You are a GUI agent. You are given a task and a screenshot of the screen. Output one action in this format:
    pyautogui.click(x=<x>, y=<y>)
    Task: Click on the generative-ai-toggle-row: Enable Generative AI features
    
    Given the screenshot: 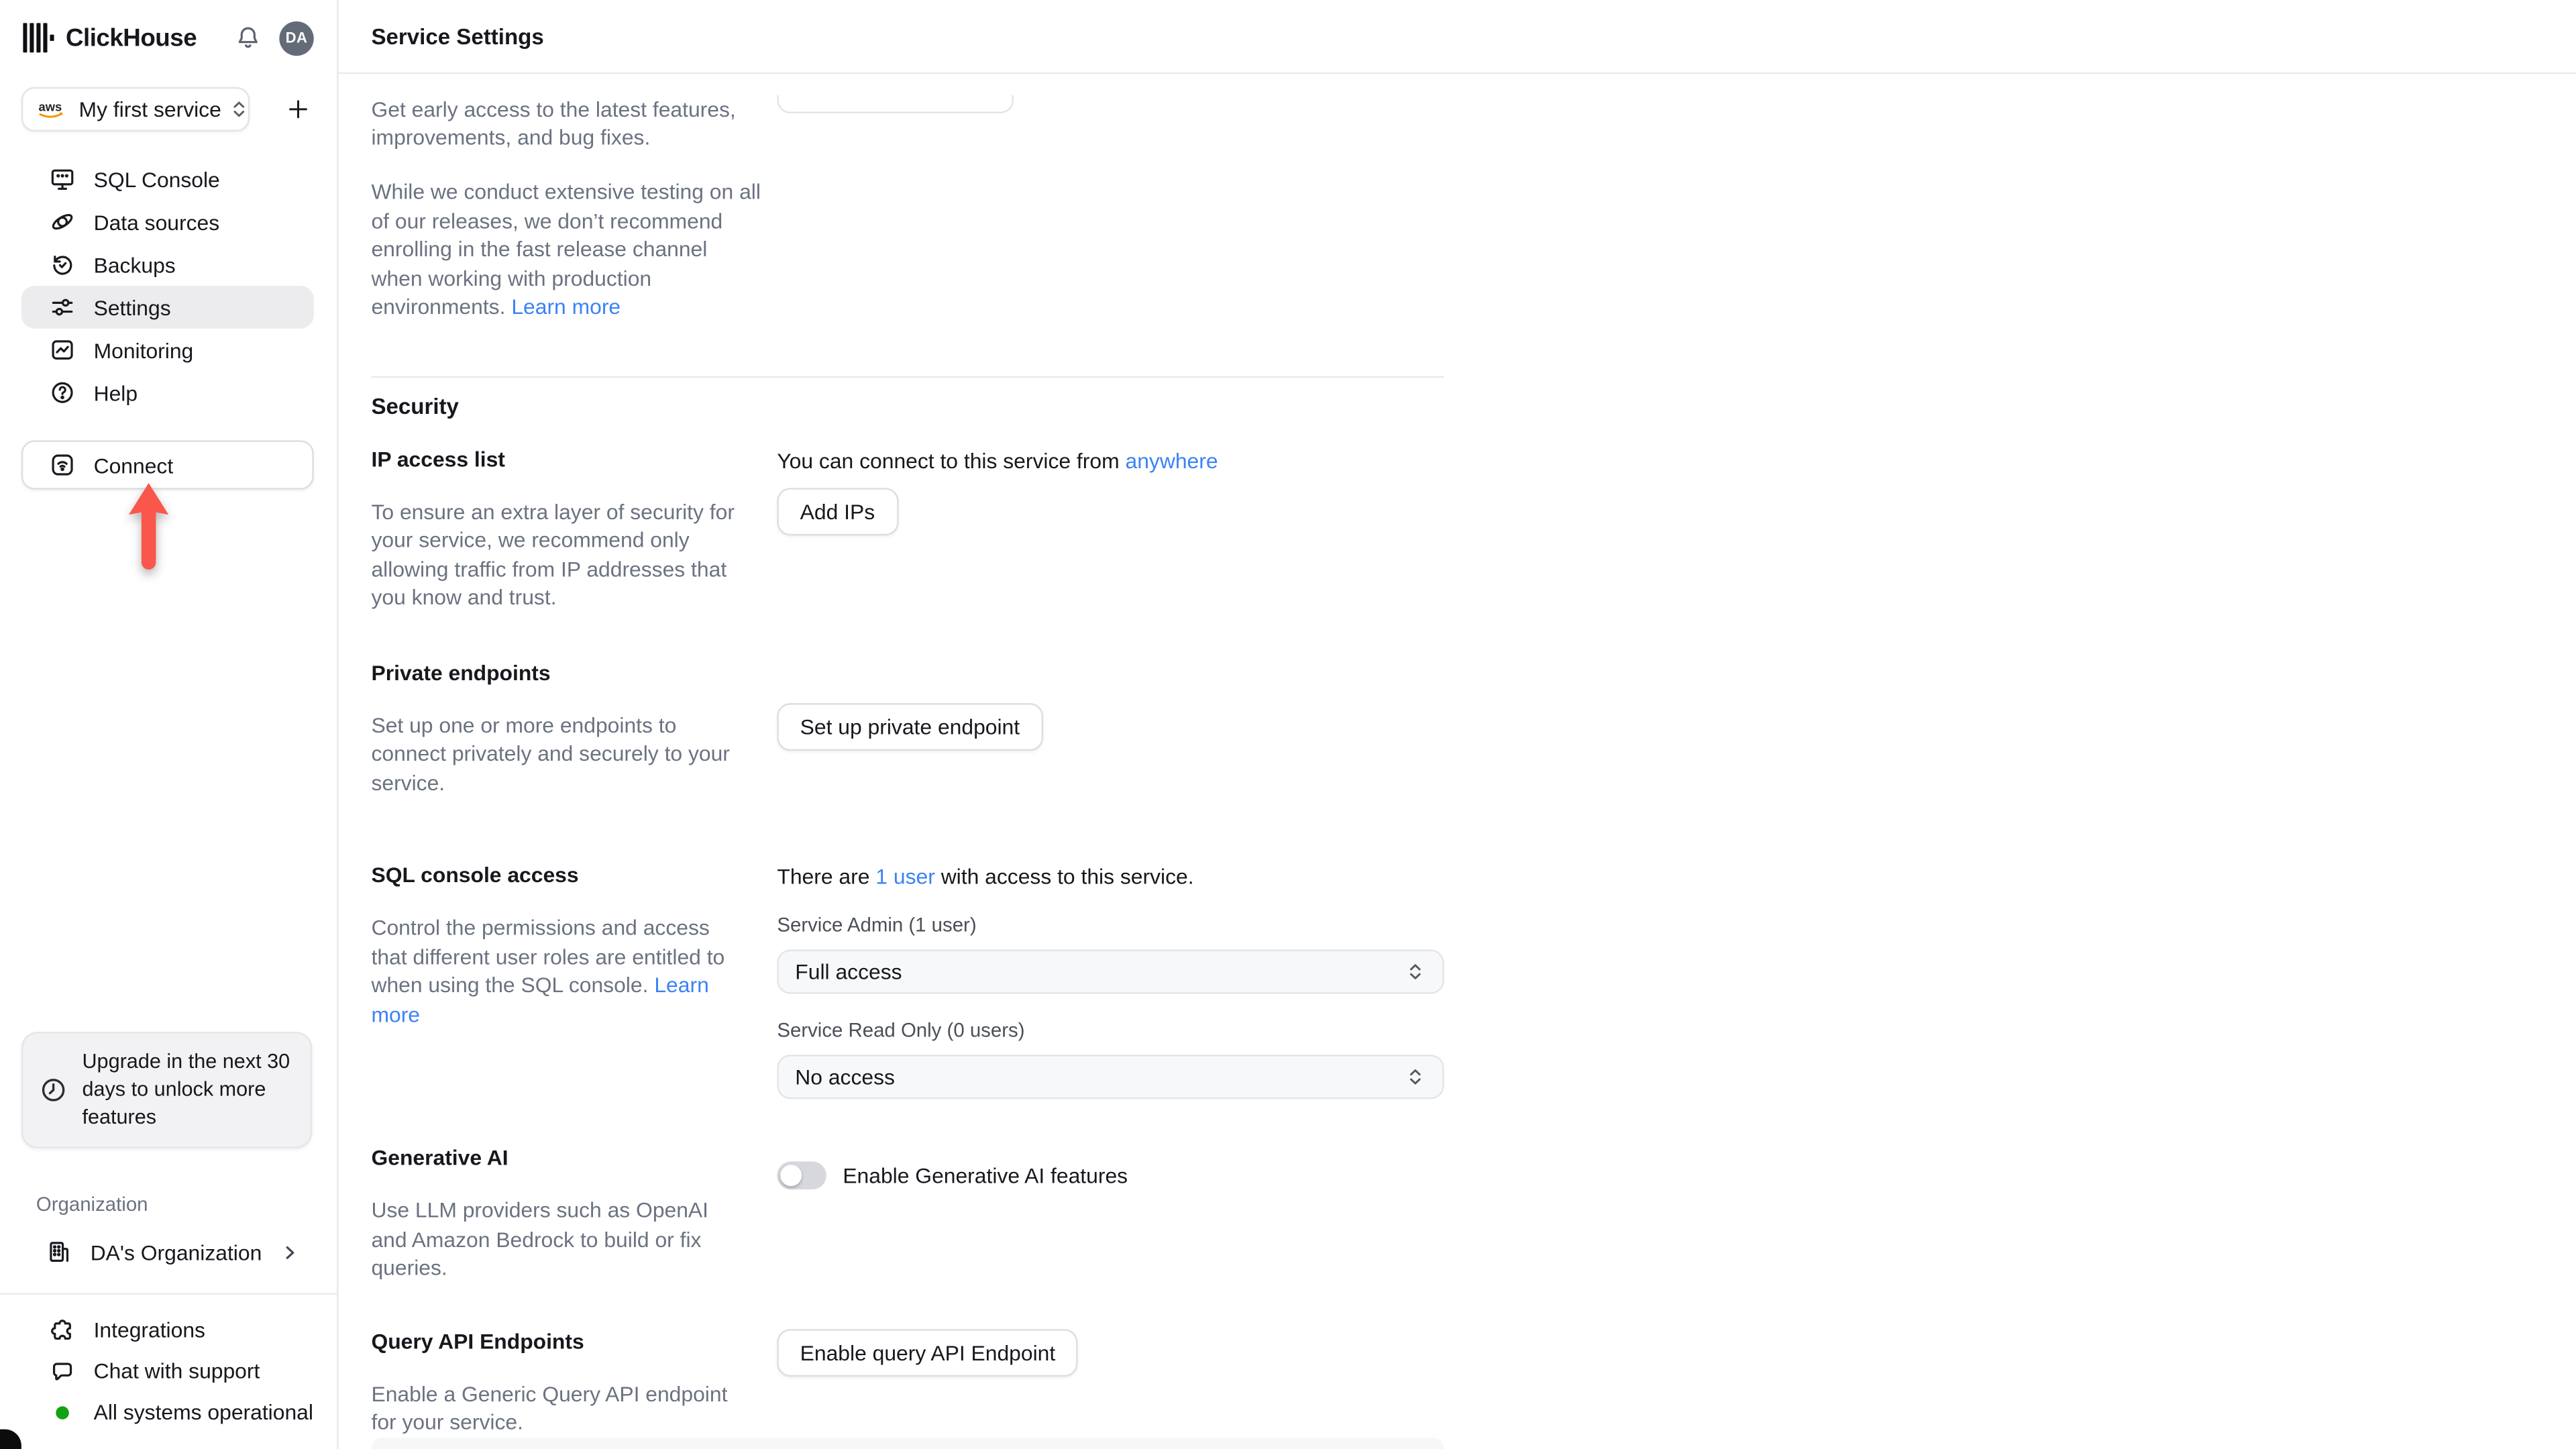 What is the action you would take?
    pyautogui.click(x=1110, y=1175)
    